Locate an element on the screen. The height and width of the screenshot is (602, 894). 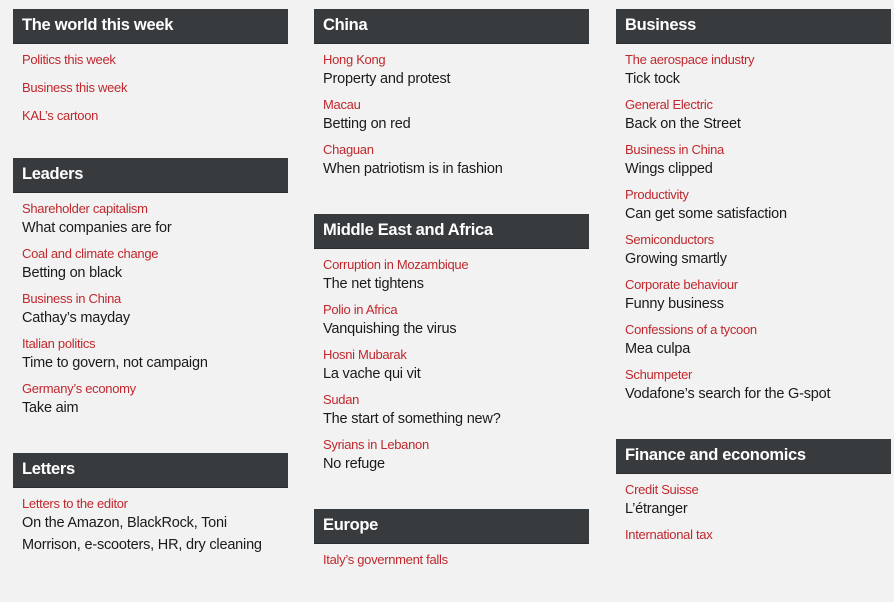
article-rubric-link: Germany’s economy is located at coordinates (155, 389).